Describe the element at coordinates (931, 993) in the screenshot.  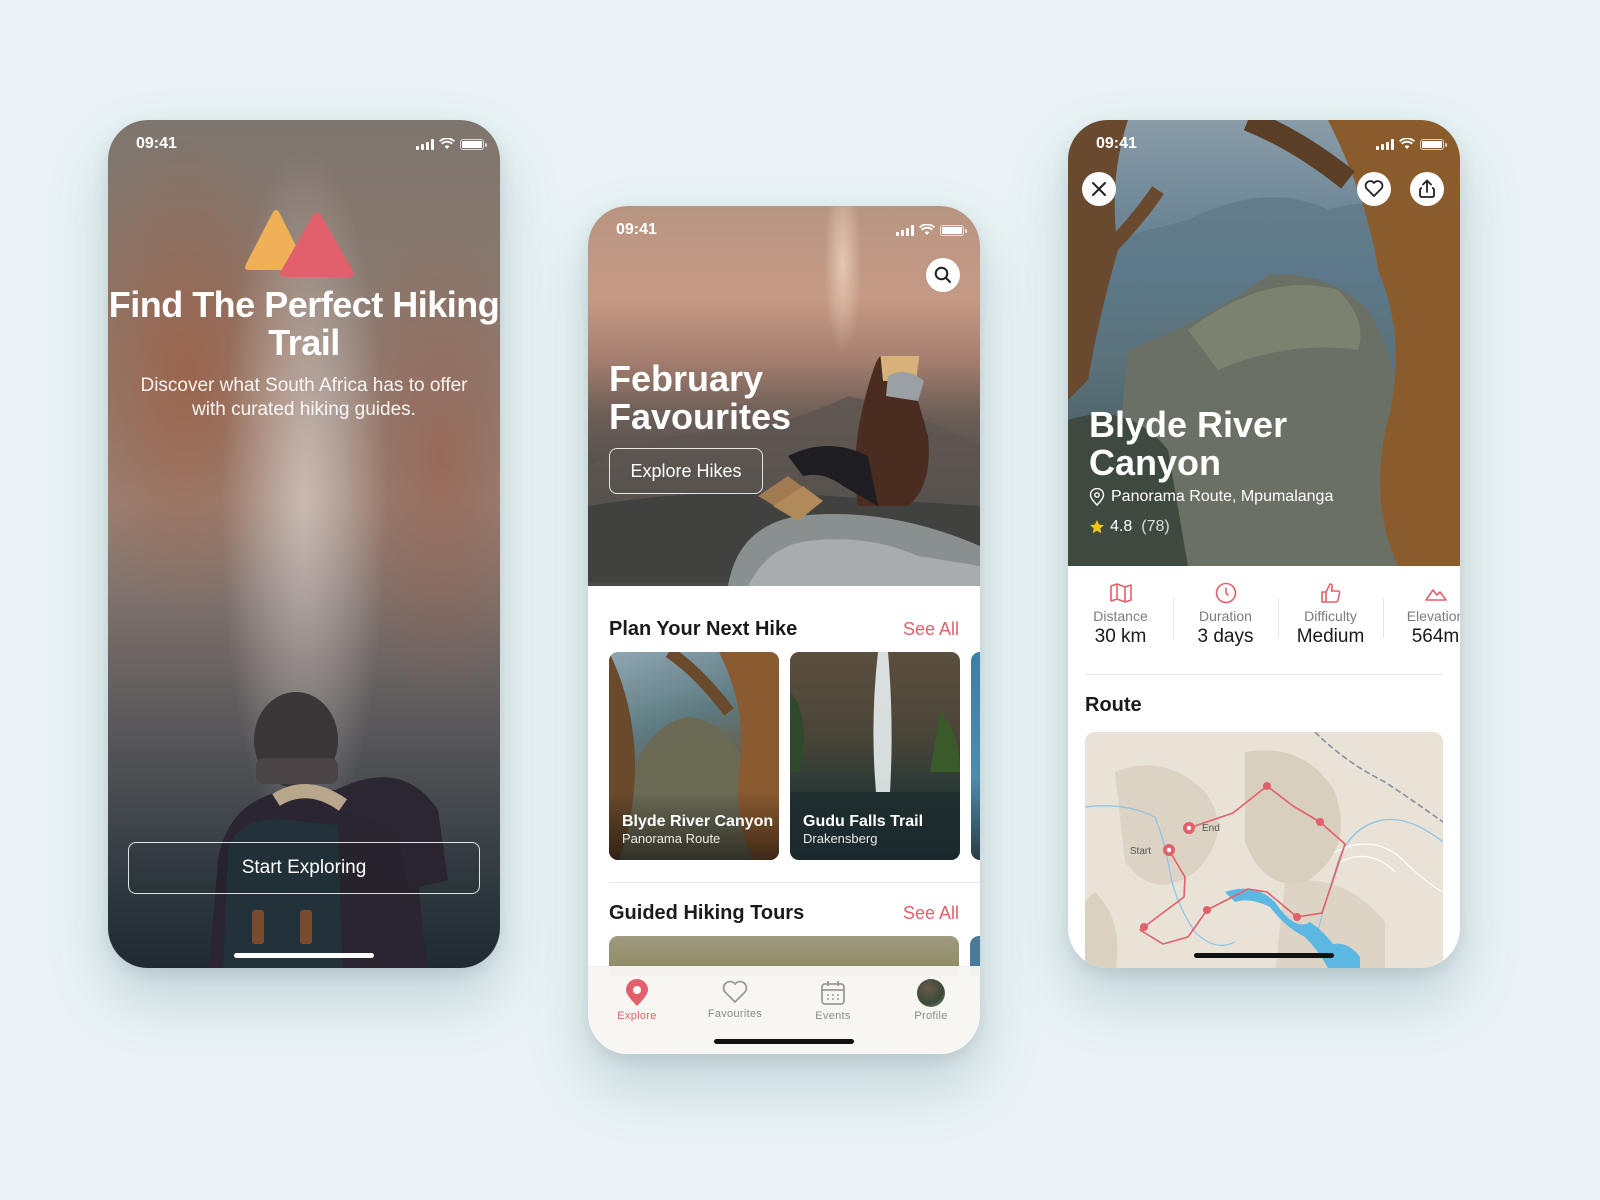
I see `avatar` at that location.